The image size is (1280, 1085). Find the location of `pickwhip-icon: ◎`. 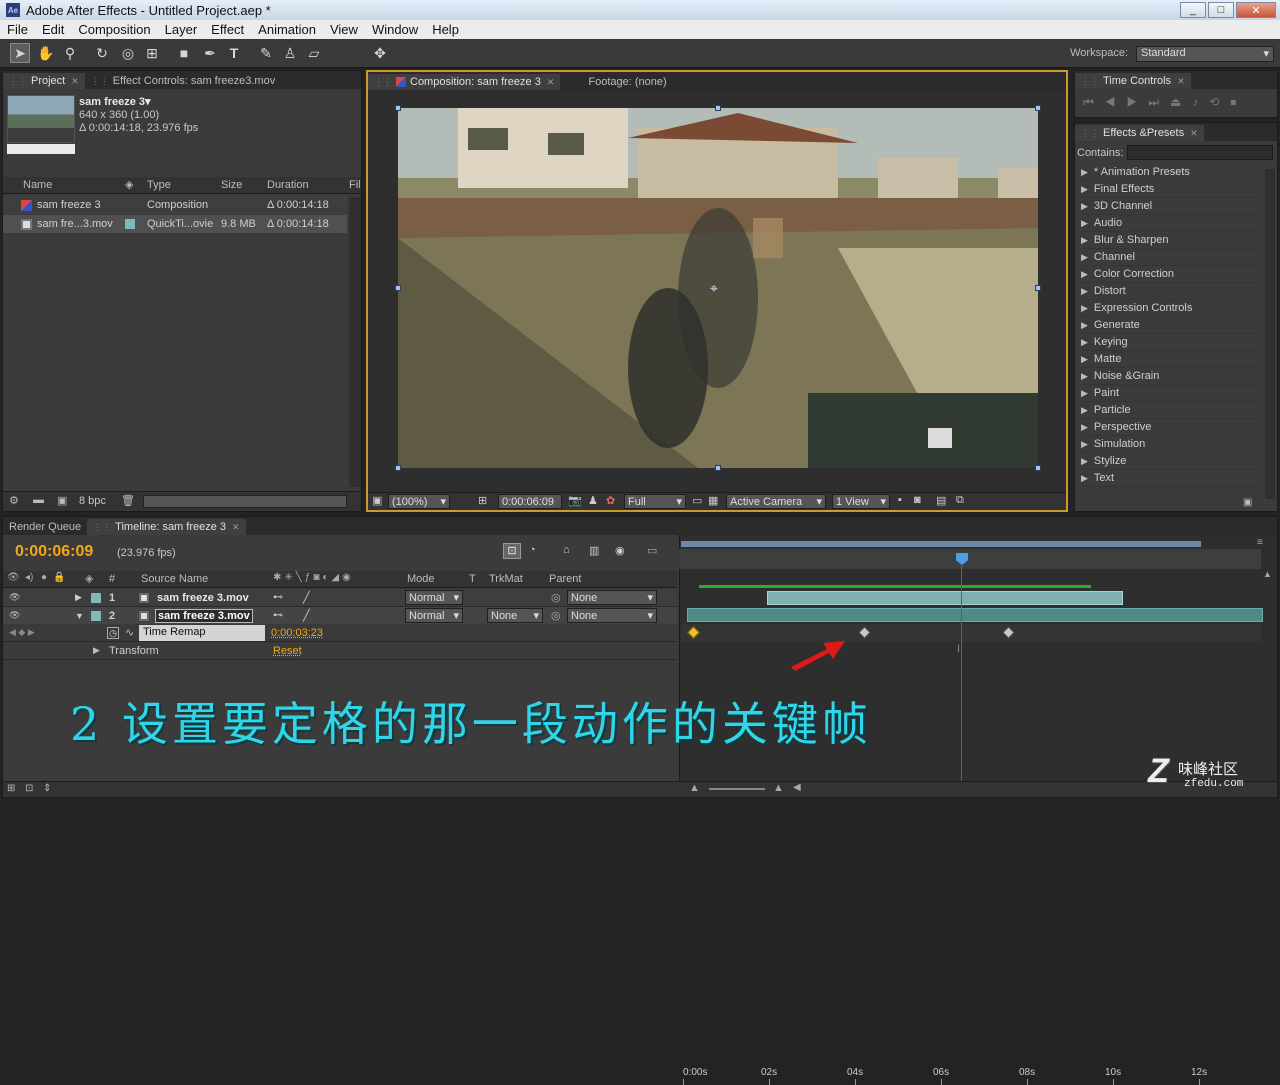

pickwhip-icon: ◎ is located at coordinates (556, 615).